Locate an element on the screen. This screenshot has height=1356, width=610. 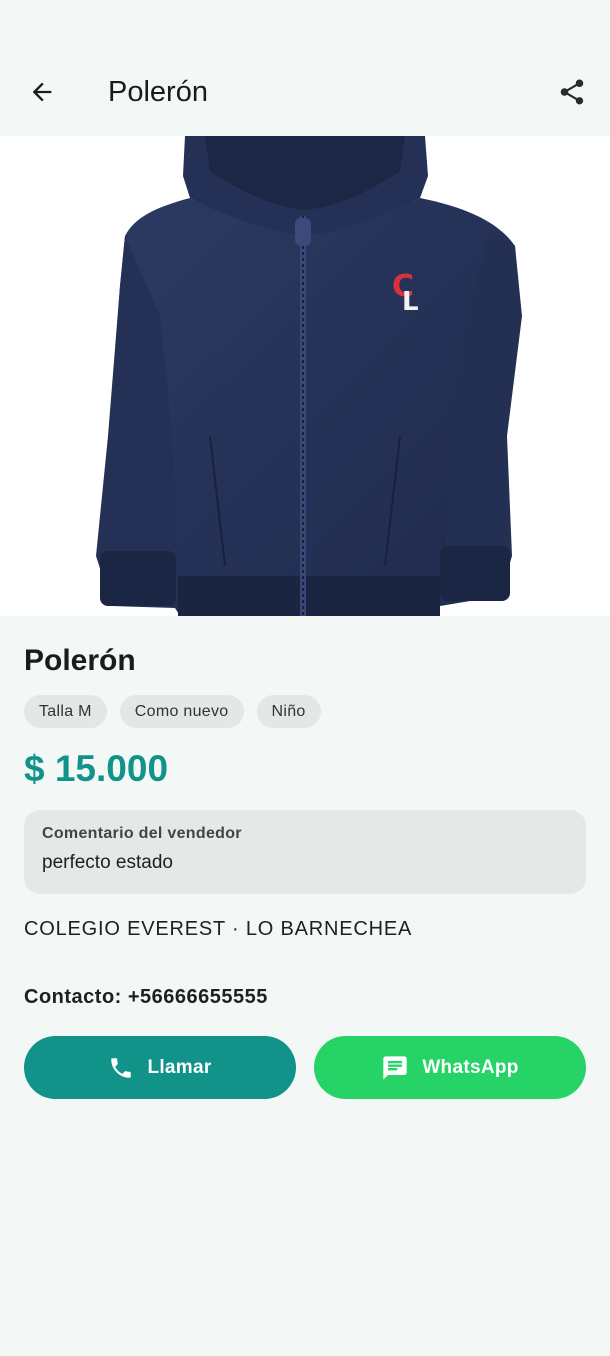
app-bar: Polerón is located at coordinates (305, 94).